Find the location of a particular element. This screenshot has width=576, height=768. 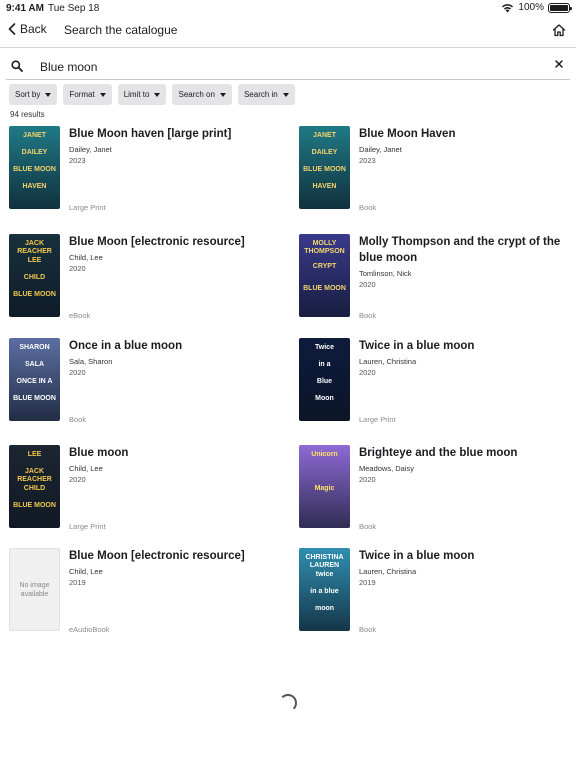

search-on-label: Search on is located at coordinates (196, 94).